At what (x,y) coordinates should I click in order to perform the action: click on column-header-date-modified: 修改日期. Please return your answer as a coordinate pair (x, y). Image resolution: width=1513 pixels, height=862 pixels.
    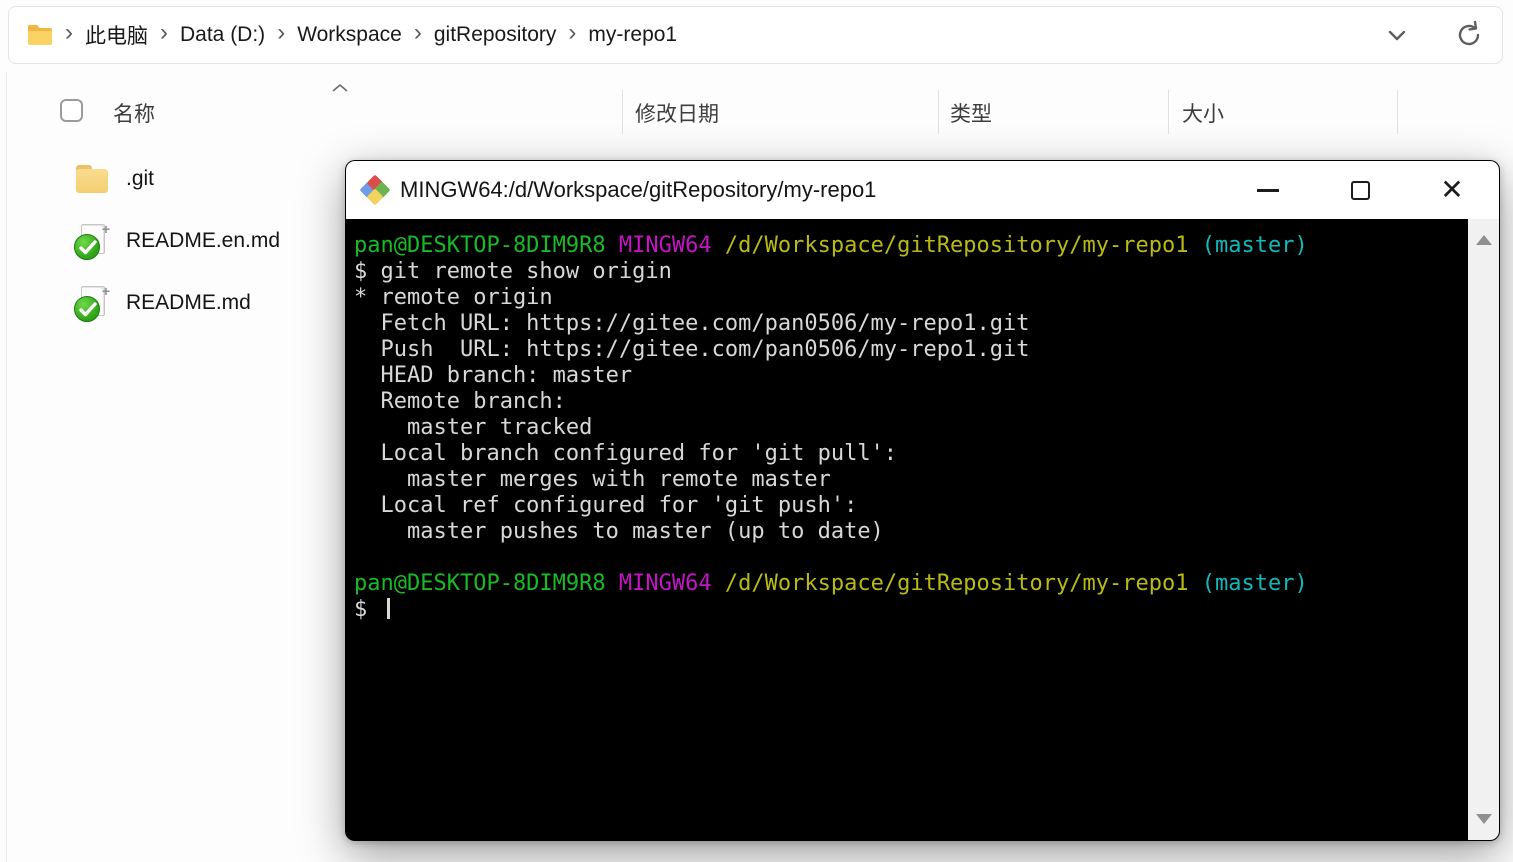
    Looking at the image, I should click on (677, 113).